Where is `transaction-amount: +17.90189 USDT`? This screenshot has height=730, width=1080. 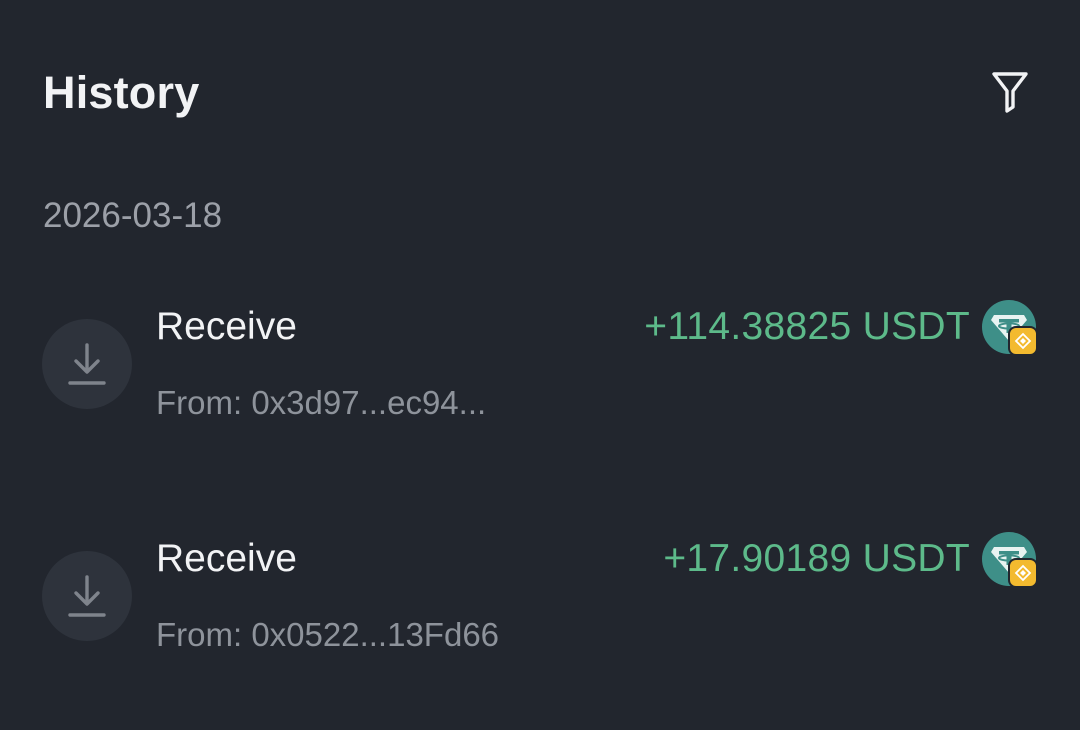
transaction-amount: +17.90189 USDT is located at coordinates (816, 558).